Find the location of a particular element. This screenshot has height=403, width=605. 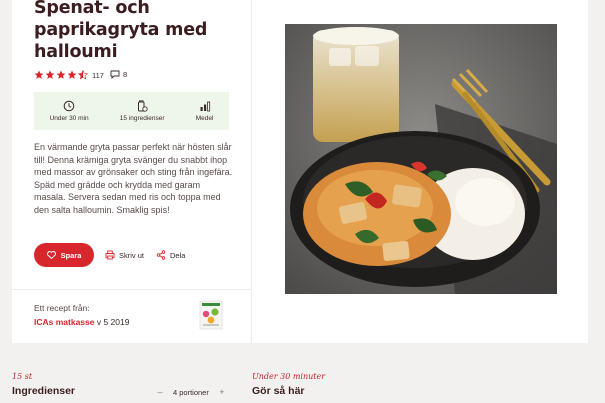

fact-time-label: Under 30 min is located at coordinates (69, 118).